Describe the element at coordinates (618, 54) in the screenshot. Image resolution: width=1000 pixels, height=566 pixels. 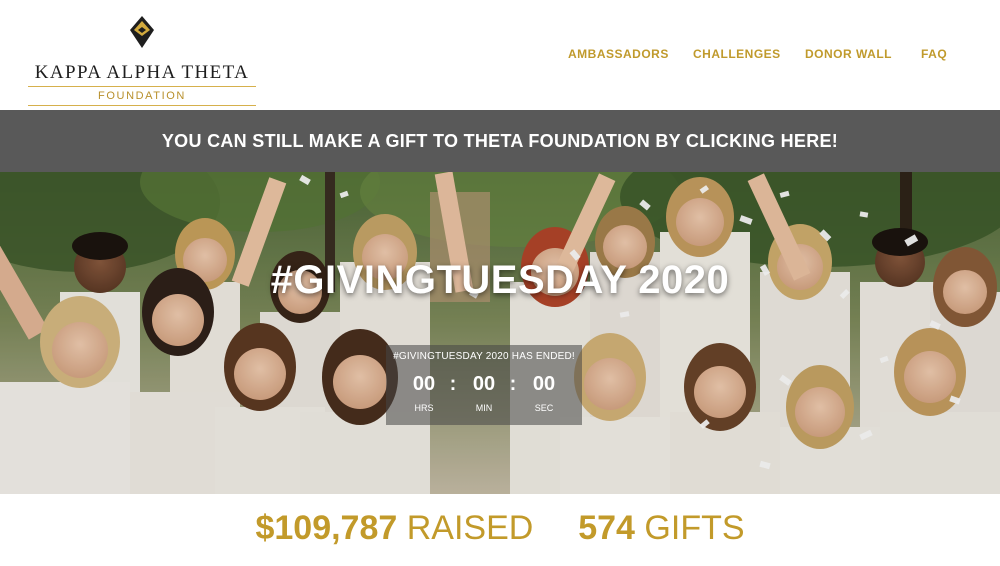
I see `nav-ambassadors: AMBASSADORS` at that location.